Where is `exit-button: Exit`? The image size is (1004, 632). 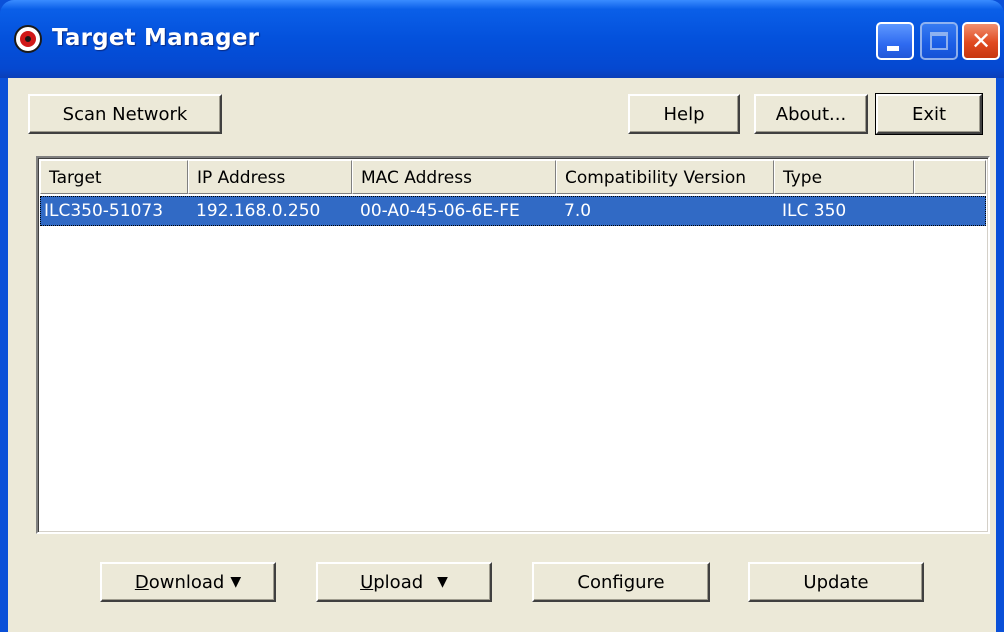 exit-button: Exit is located at coordinates (929, 114).